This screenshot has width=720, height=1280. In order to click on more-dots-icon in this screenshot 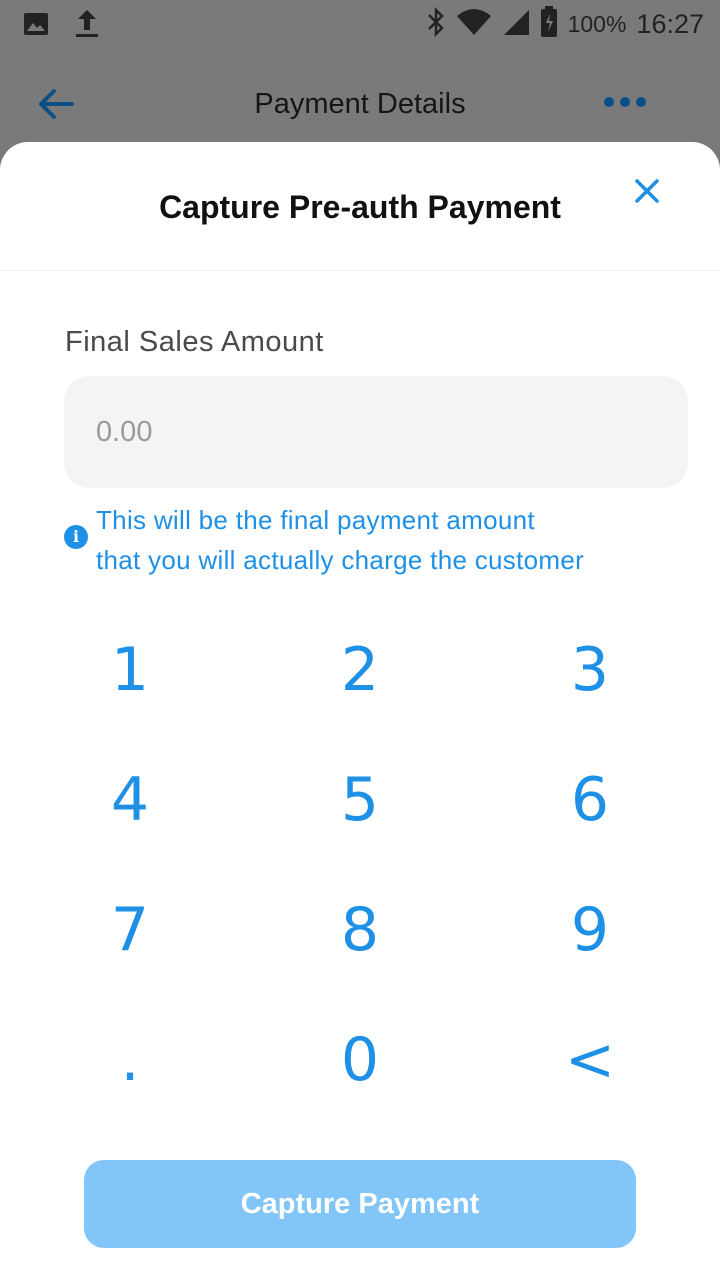, I will do `click(625, 102)`.